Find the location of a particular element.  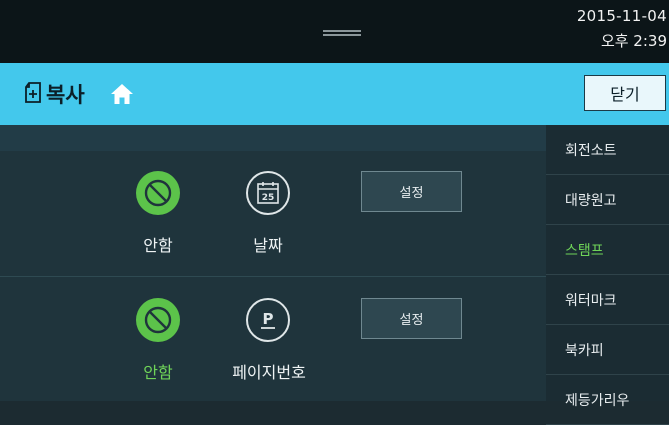

date-settings-button: 설정 is located at coordinates (411, 191).